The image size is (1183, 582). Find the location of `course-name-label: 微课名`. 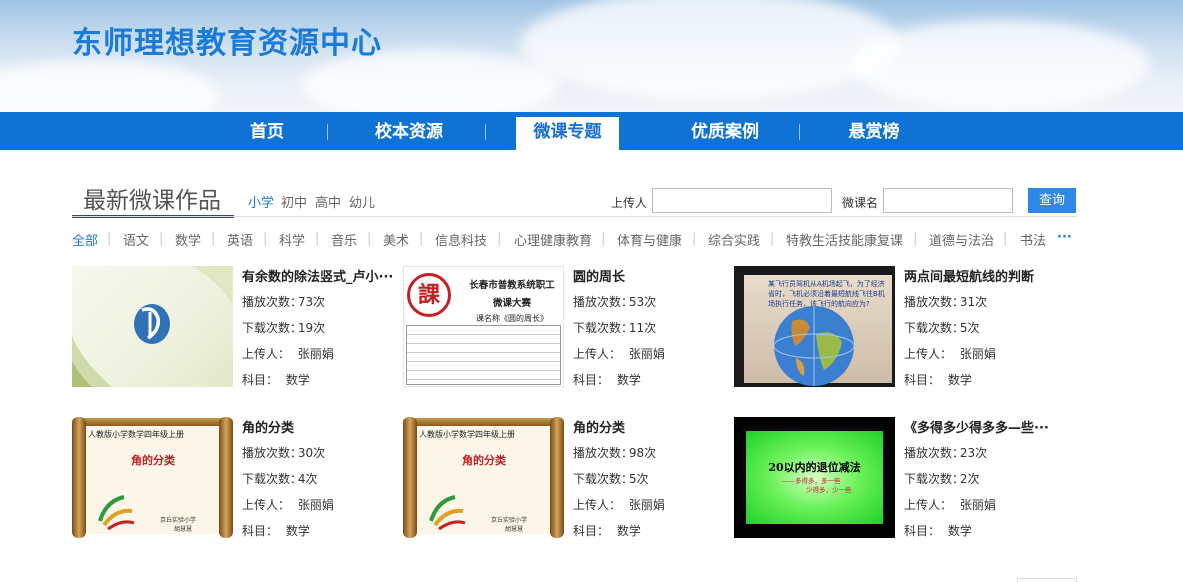

course-name-label: 微课名 is located at coordinates (860, 203).